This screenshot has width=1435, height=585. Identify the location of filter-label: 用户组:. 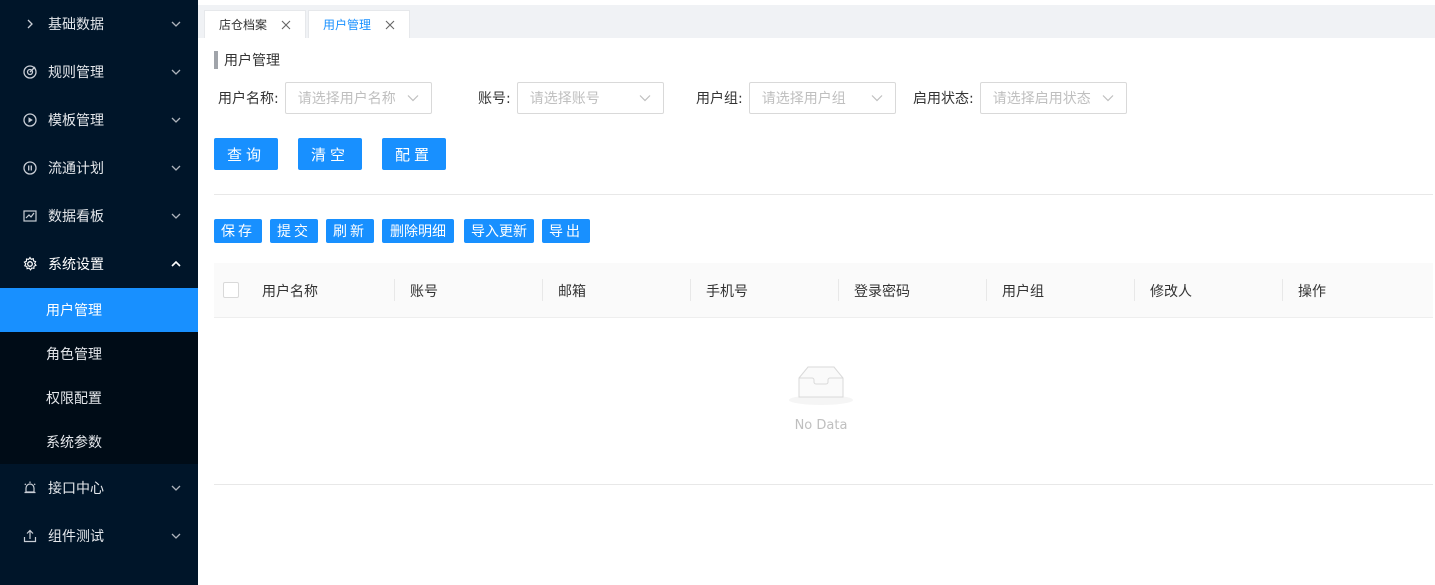
(719, 99).